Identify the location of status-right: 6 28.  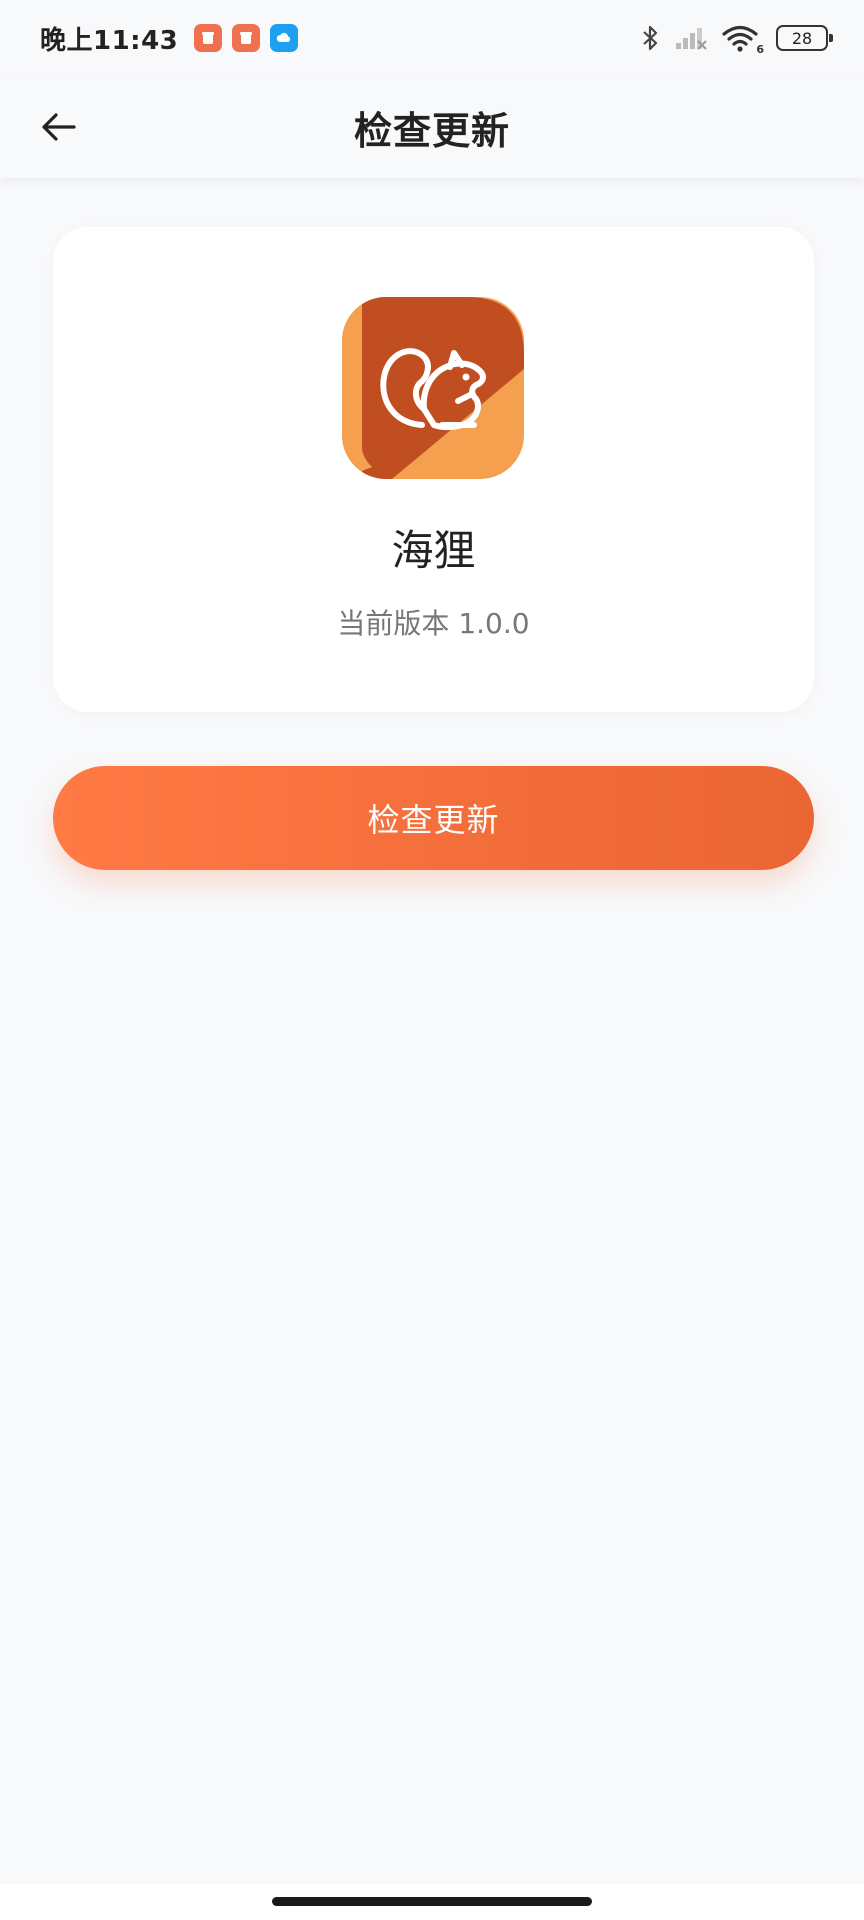
(736, 39).